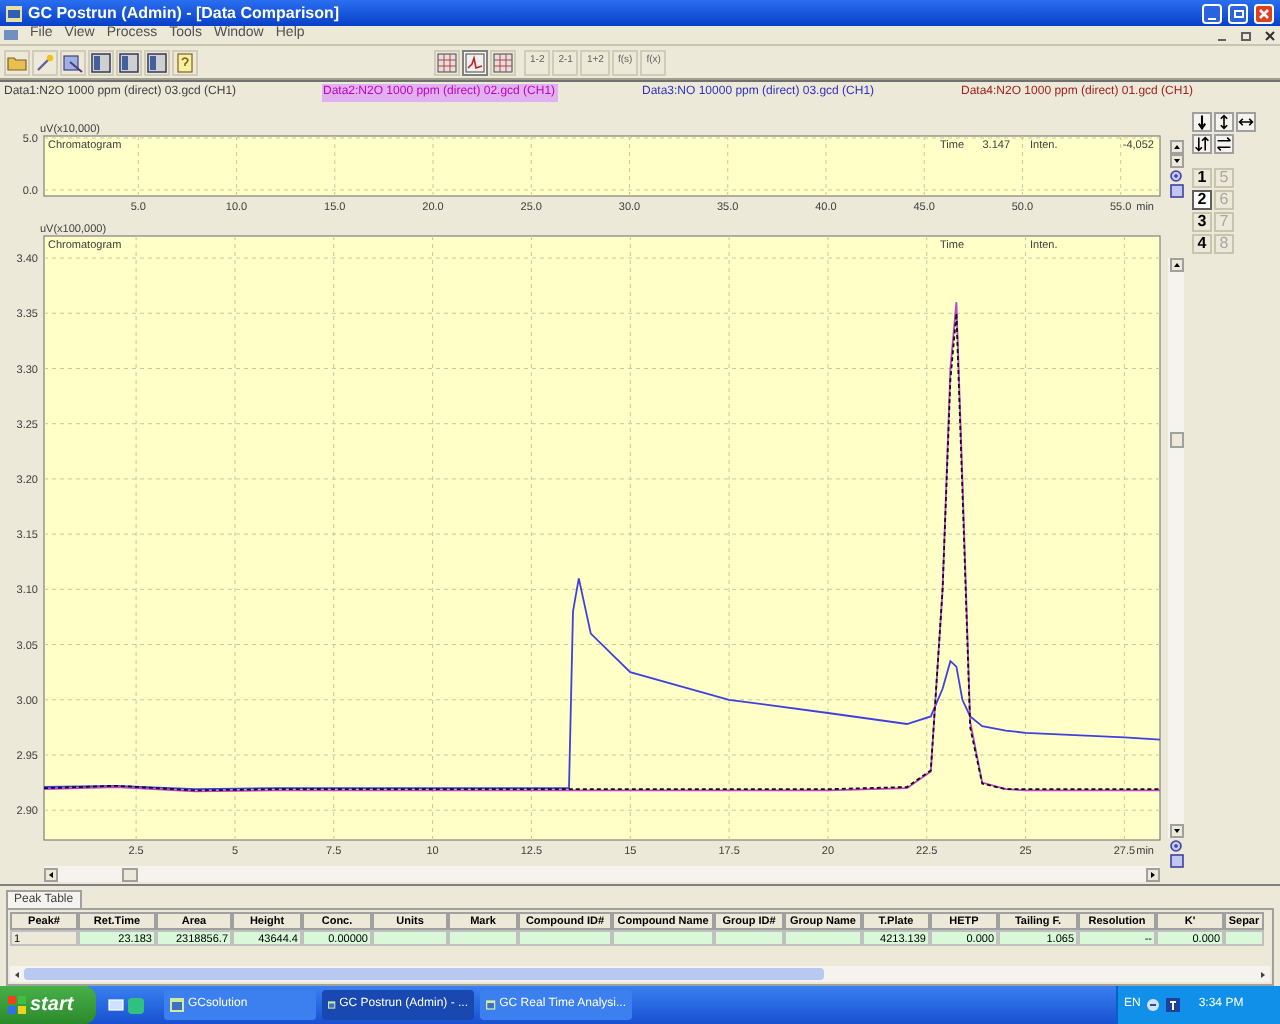  Describe the element at coordinates (1173, 1005) in the screenshot. I see `tray-app-icon` at that location.